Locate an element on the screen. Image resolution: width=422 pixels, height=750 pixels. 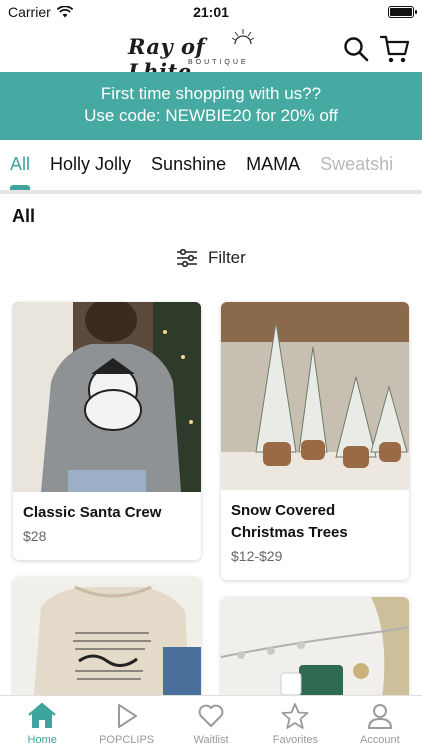
brand-logo: Ray of Lhite BOUTIQUE is located at coordinates (191, 56).